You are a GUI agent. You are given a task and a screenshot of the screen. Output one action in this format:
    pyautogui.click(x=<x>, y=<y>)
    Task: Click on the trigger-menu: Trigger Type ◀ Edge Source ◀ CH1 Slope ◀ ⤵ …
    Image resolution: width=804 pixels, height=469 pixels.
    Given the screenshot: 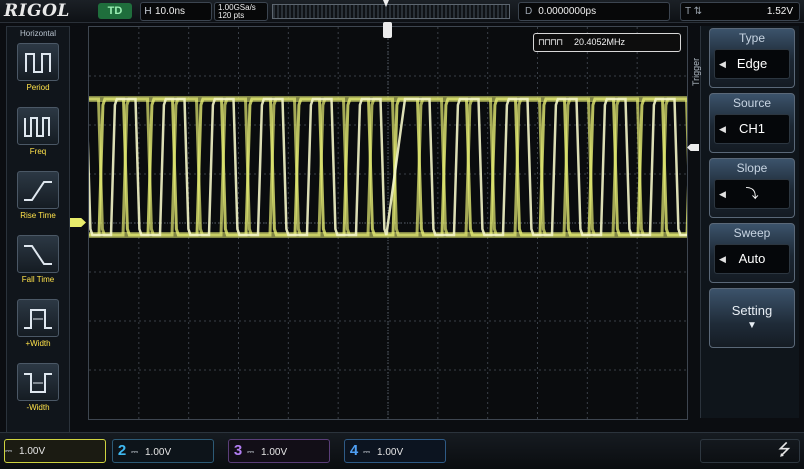 What is the action you would take?
    pyautogui.click(x=745, y=222)
    